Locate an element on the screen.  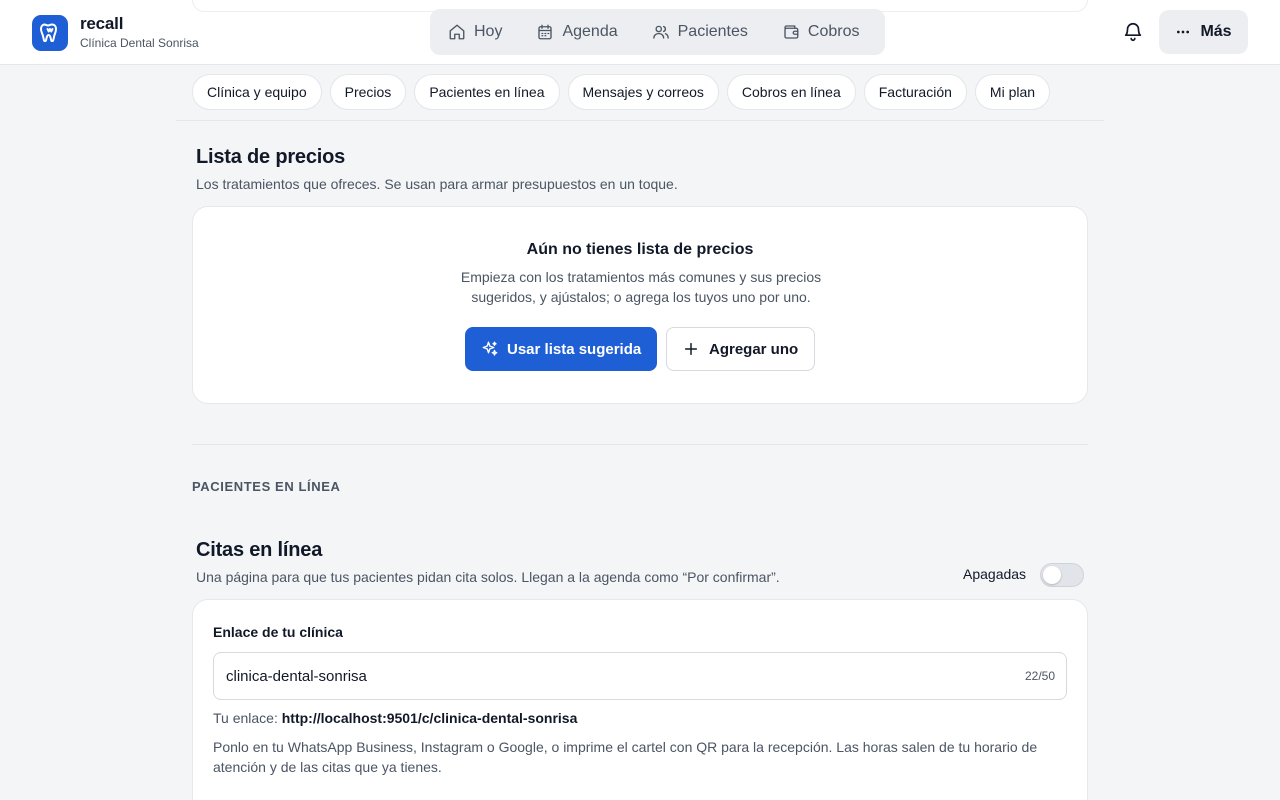
tab-mi-plan: Mi plan is located at coordinates (1012, 92).